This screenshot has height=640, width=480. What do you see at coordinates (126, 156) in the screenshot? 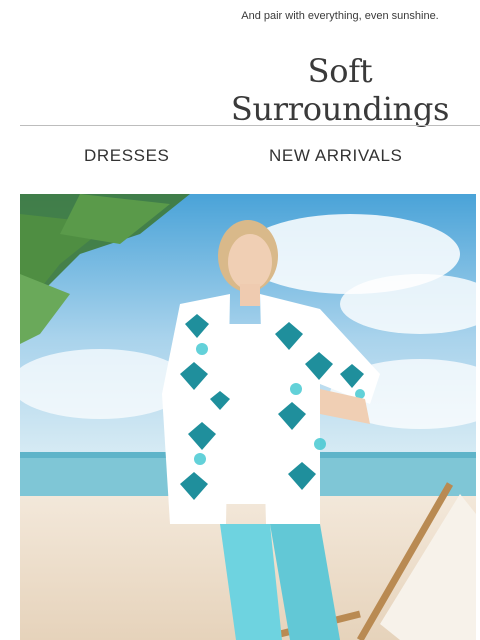
I see `nav-link-dresses: DRESSES` at bounding box center [126, 156].